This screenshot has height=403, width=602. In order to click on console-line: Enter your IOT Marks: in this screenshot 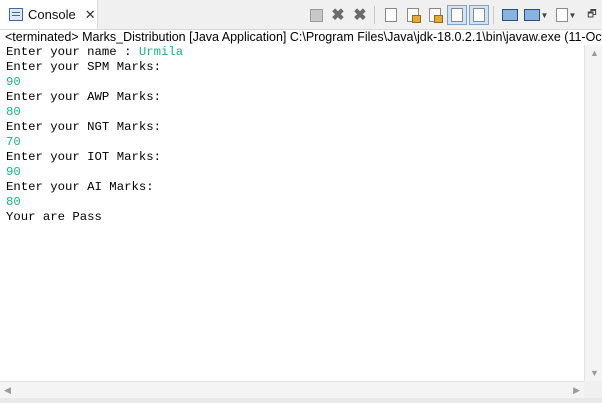, I will do `click(295, 157)`.